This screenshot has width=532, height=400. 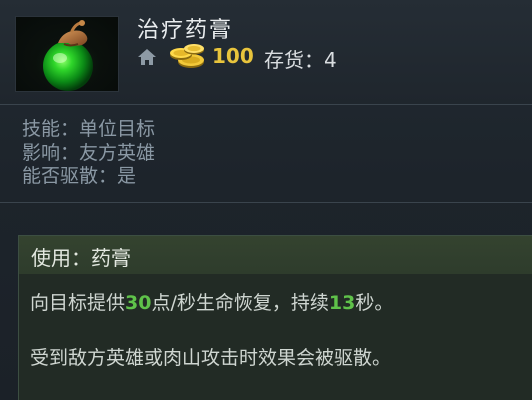 I want to click on attr-affects: 影响：友方英雄, so click(x=88, y=154).